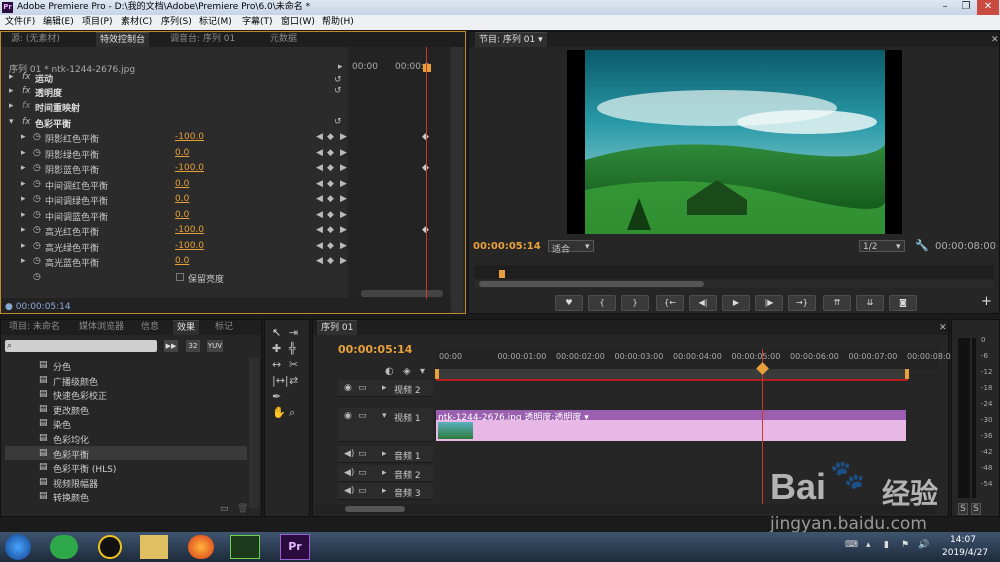 The height and width of the screenshot is (562, 1000). I want to click on tab-source: 源: (无素材), so click(35, 39).